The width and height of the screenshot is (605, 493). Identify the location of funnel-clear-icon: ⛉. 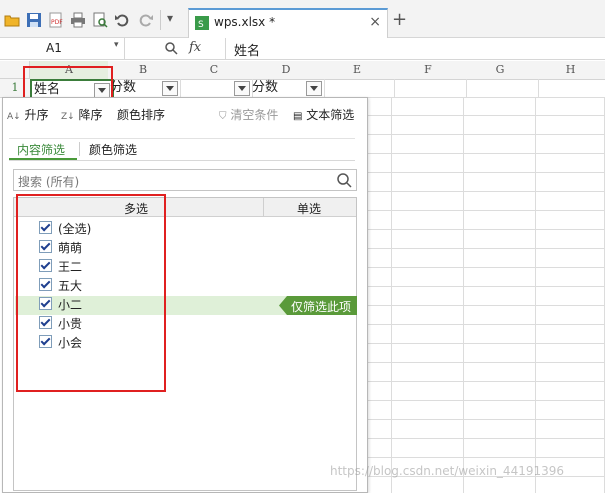
(223, 116).